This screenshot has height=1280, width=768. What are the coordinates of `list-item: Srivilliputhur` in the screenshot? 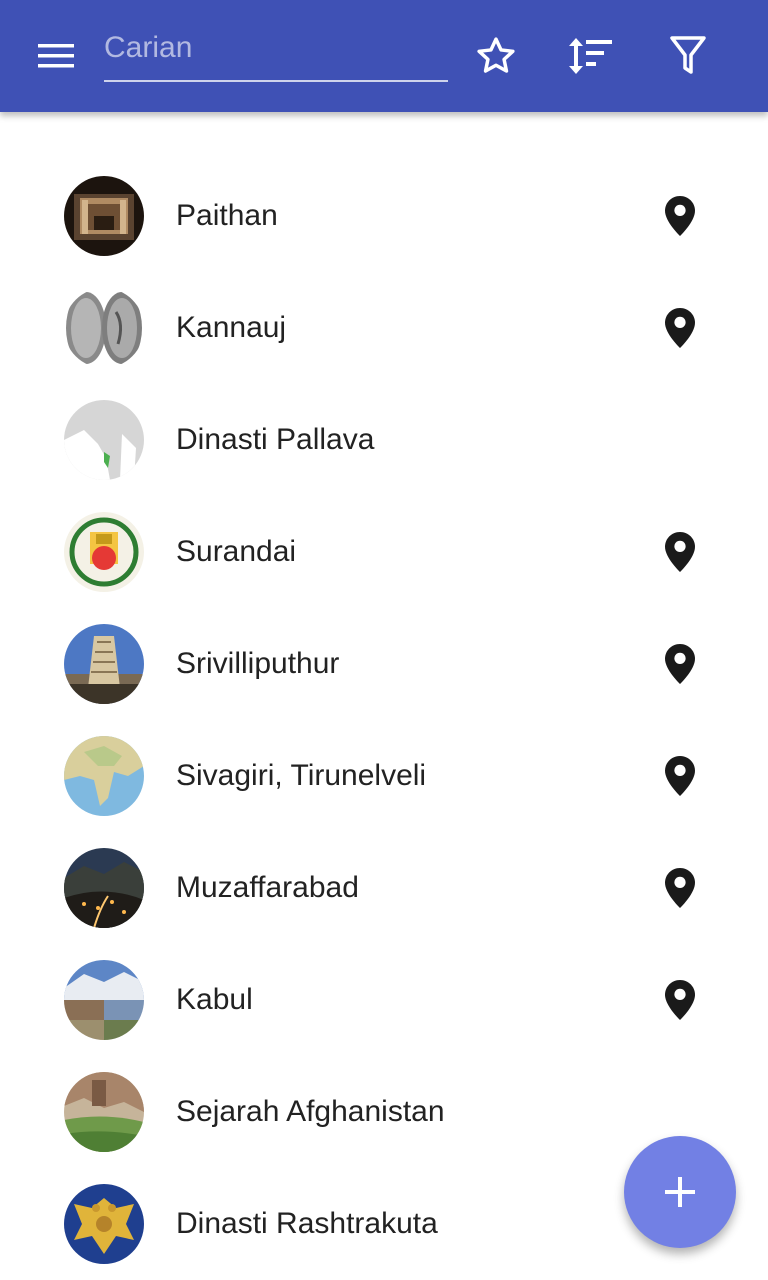 It's located at (384, 664).